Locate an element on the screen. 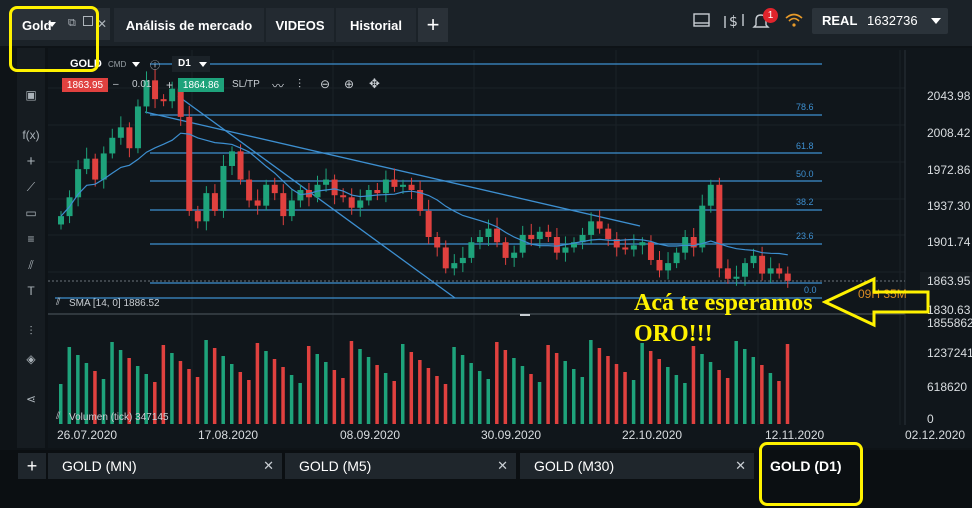  price-axis-label: 2043.98 is located at coordinates (949, 96).